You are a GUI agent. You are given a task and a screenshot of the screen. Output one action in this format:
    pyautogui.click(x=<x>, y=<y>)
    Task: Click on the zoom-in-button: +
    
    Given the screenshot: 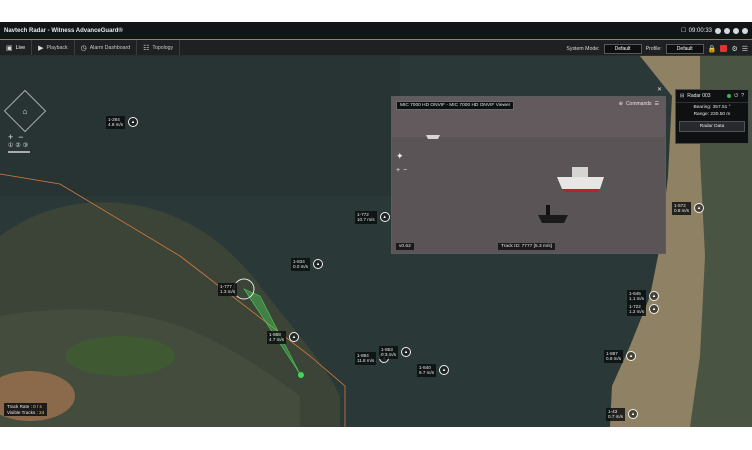 What is the action you would take?
    pyautogui.click(x=10, y=137)
    